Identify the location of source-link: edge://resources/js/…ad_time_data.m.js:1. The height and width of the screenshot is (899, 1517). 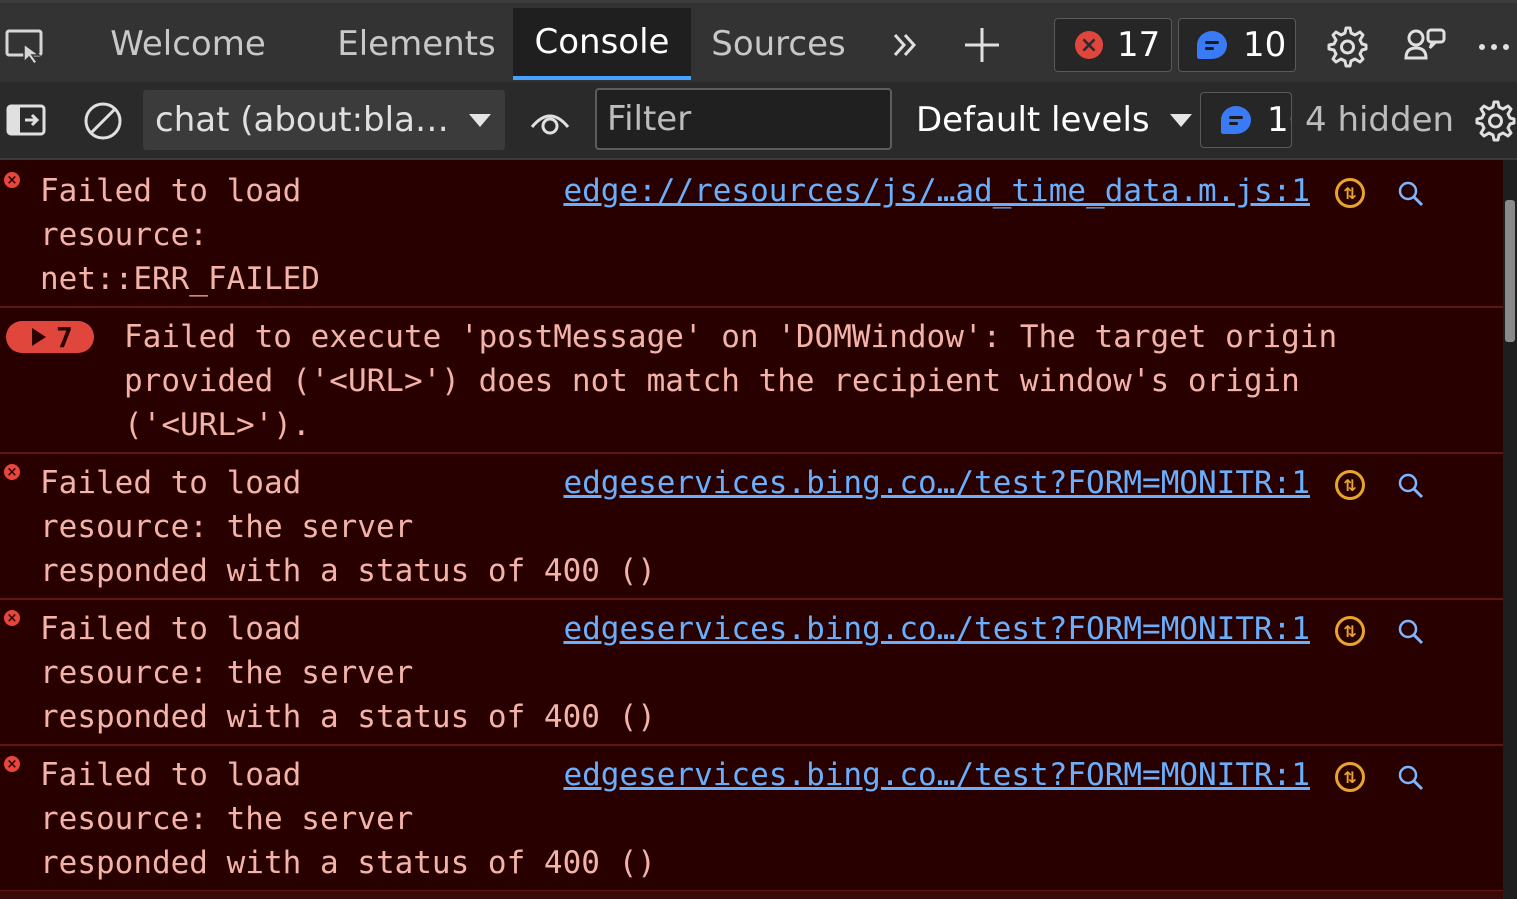
(906, 191).